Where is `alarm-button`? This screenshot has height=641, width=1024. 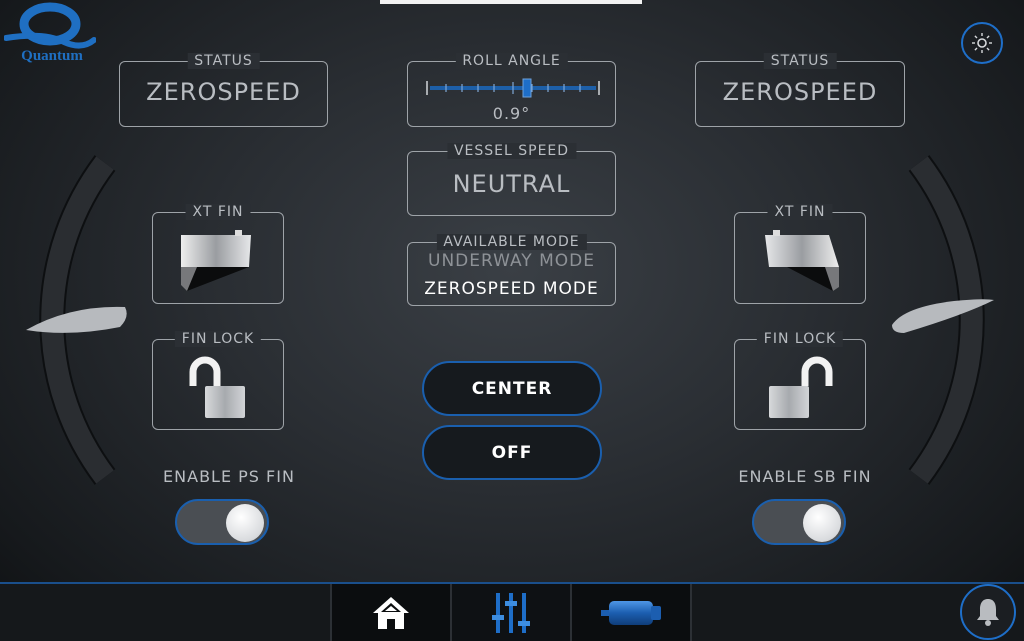 alarm-button is located at coordinates (988, 612).